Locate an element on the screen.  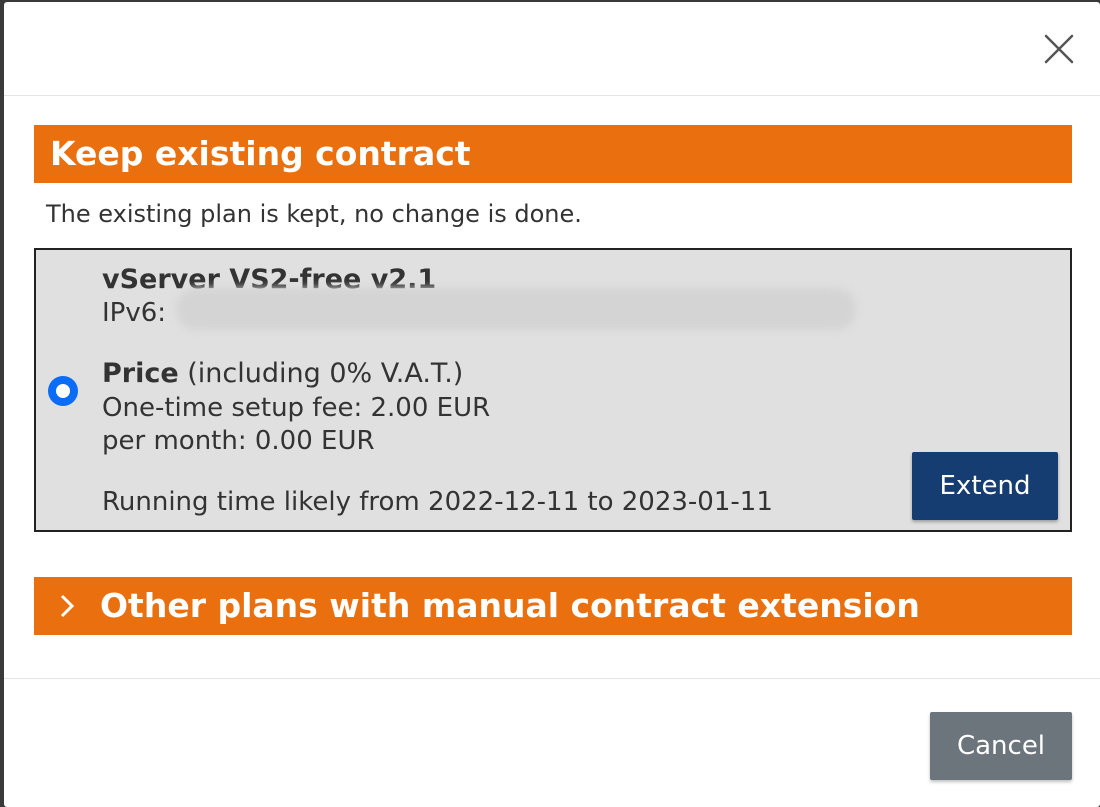
close-button is located at coordinates (1059, 49).